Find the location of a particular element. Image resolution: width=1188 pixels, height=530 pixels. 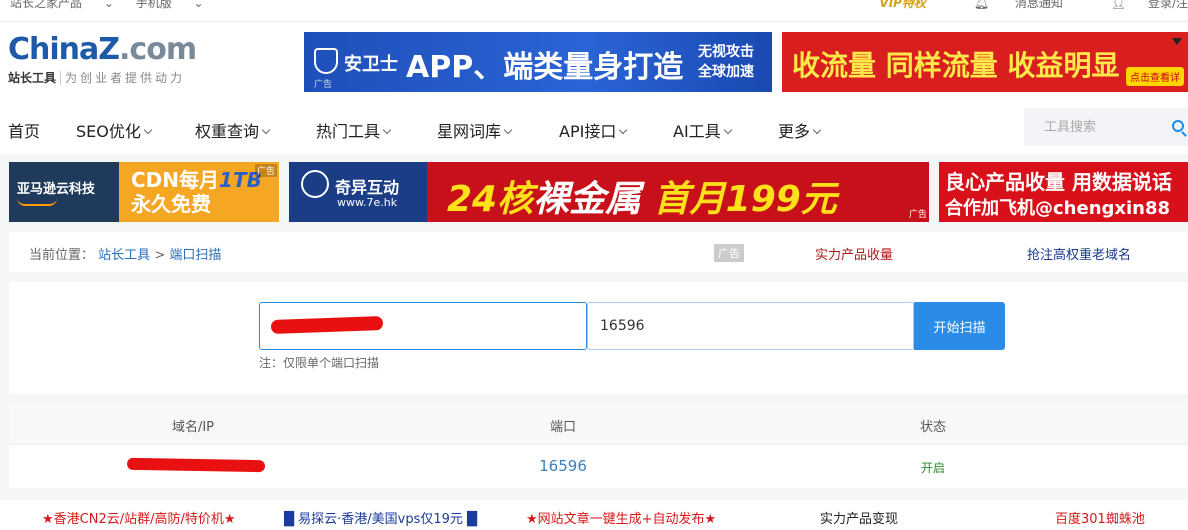

nav-hot-tools: 热门工具 is located at coordinates (354, 130).